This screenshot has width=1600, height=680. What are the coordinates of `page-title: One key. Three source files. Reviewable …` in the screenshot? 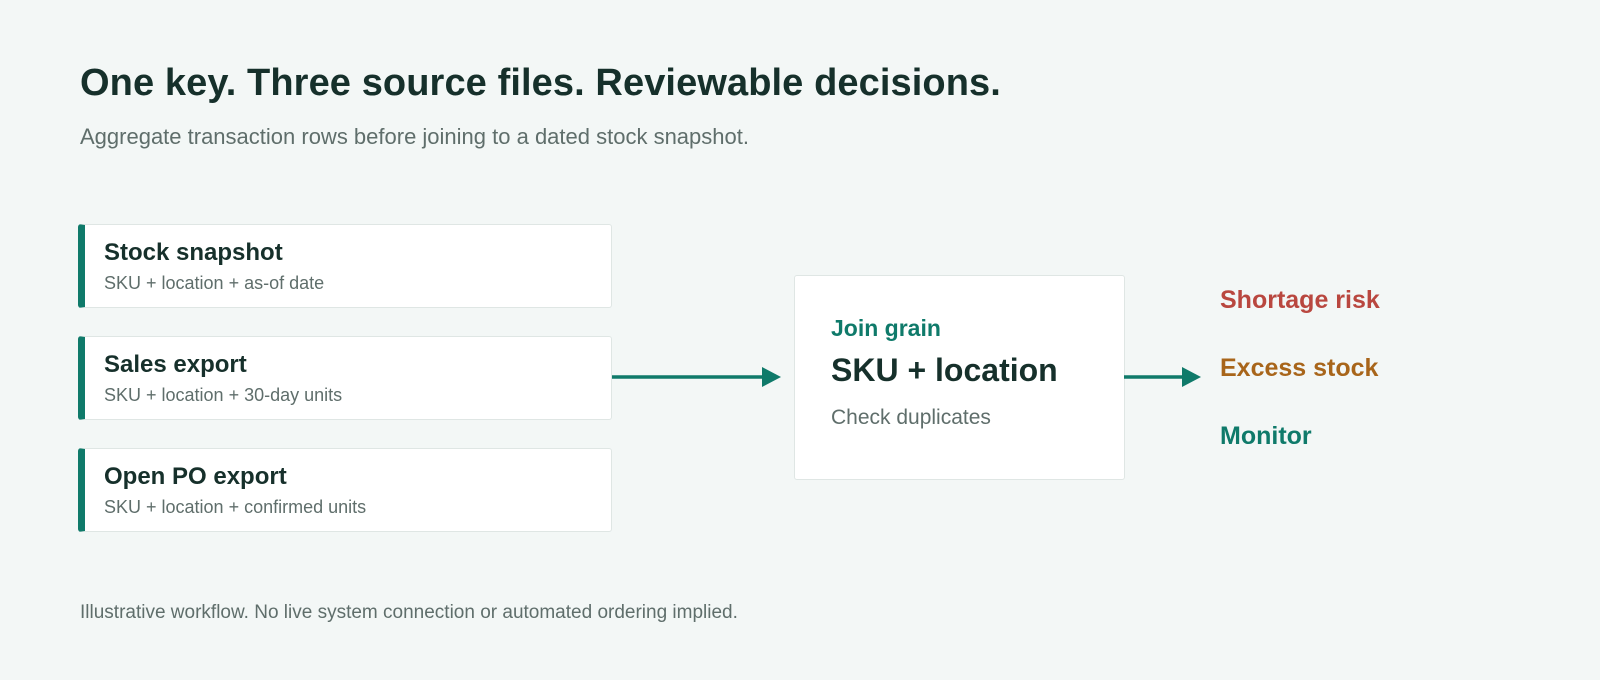 It's located at (540, 83).